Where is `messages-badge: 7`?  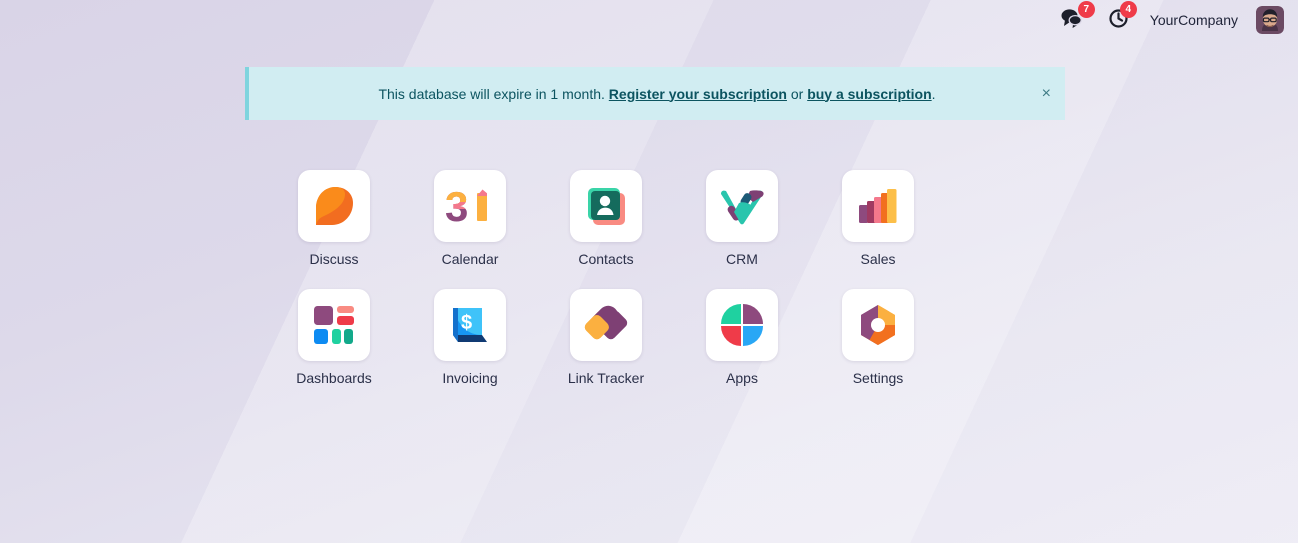 messages-badge: 7 is located at coordinates (1086, 9).